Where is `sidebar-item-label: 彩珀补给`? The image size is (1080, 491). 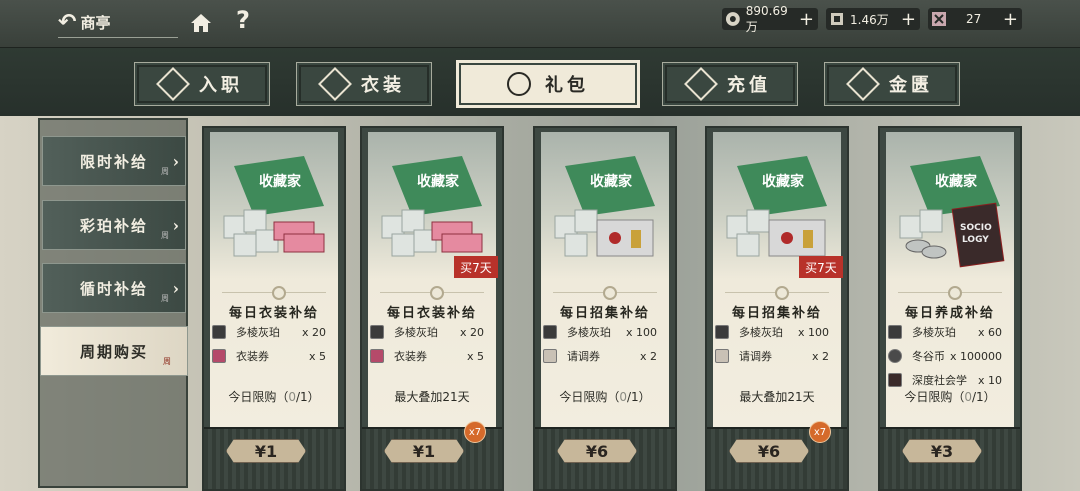 sidebar-item-label: 彩珀补给 is located at coordinates (113, 225).